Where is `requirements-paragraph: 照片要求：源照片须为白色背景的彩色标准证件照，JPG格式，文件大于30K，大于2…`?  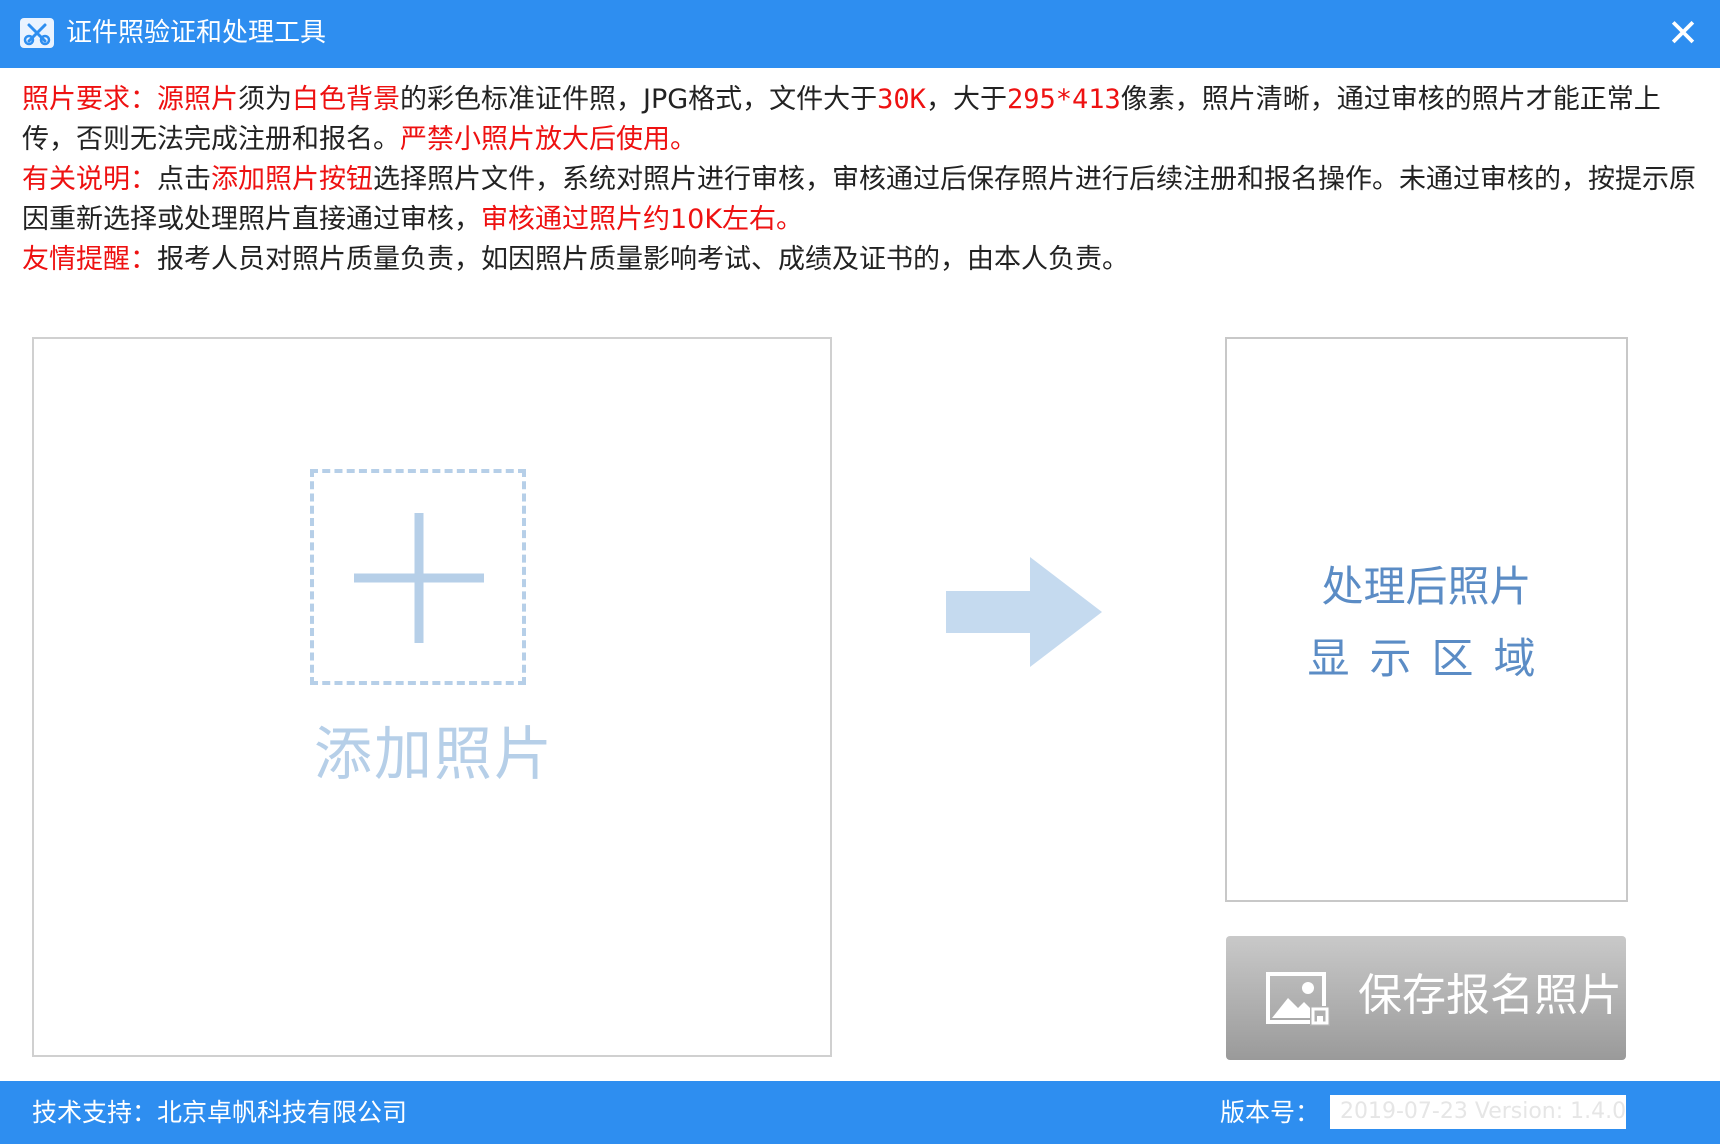
requirements-paragraph: 照片要求：源照片须为白色背景的彩色标准证件照，JPG格式，文件大于30K，大于2… is located at coordinates (862, 120).